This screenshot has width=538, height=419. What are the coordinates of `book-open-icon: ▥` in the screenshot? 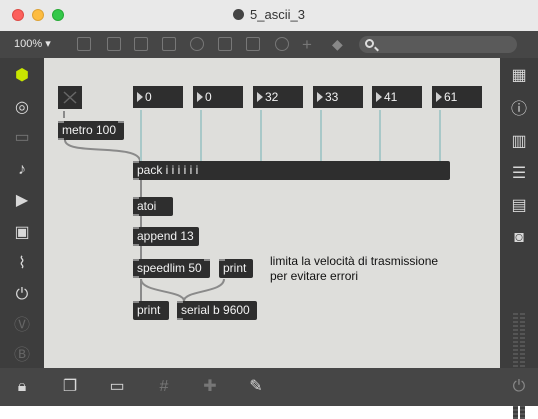 It's located at (519, 142).